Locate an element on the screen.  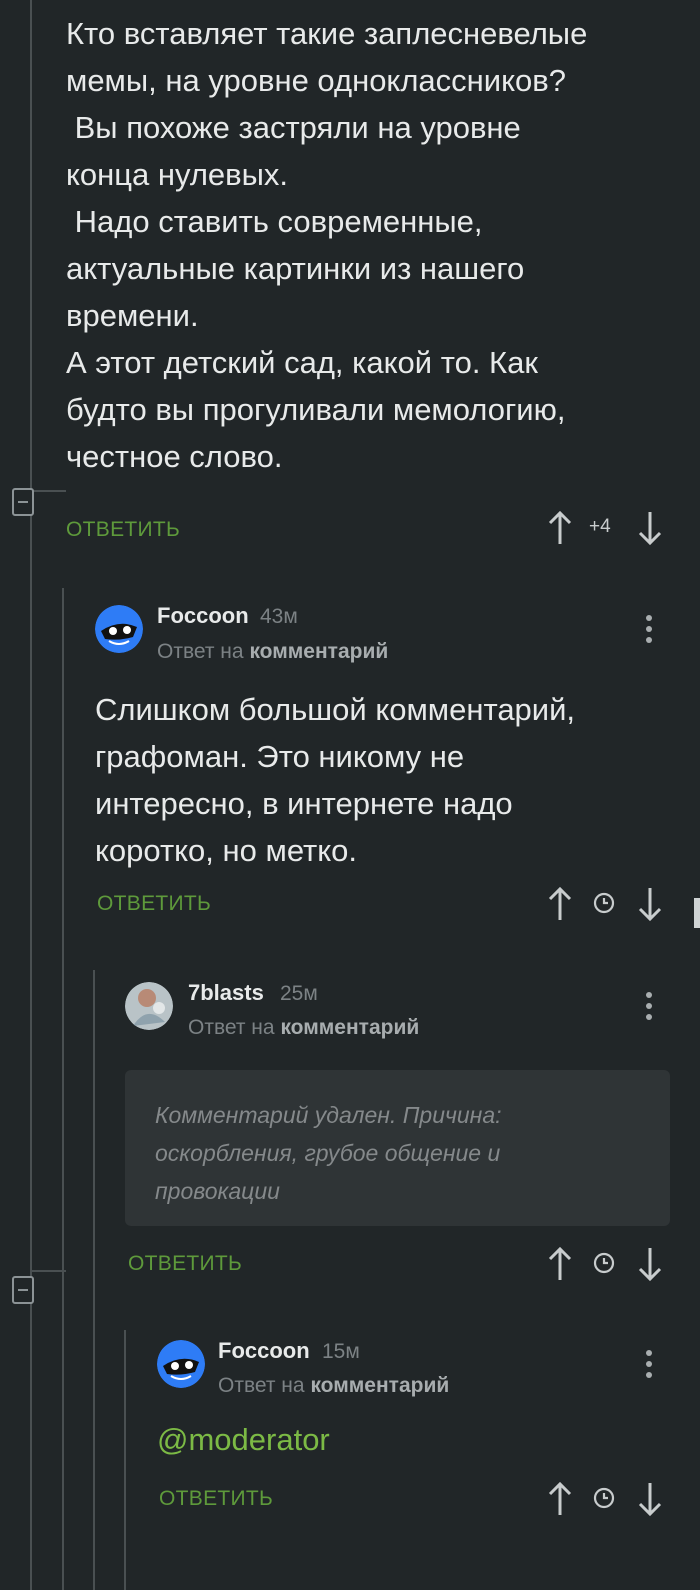
author-name: 7blasts is located at coordinates (226, 993).